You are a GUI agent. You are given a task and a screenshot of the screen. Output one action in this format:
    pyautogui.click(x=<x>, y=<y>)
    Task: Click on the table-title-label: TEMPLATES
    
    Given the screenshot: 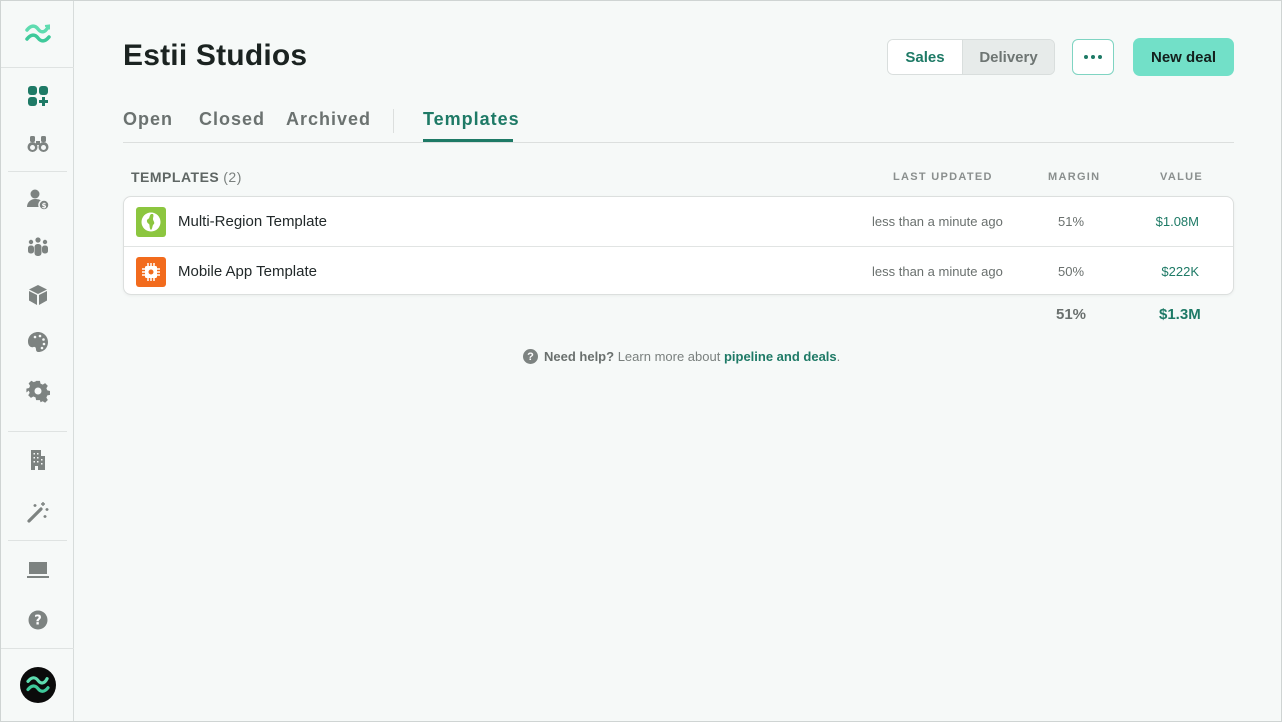 What is the action you would take?
    pyautogui.click(x=175, y=177)
    